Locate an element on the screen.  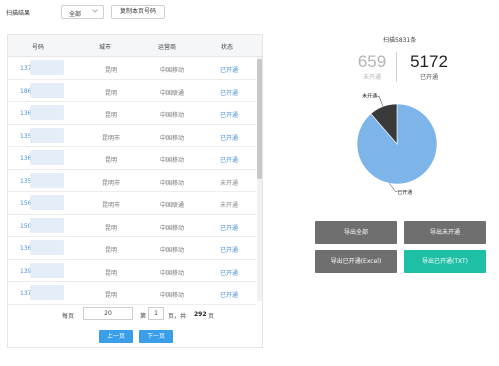
next-page-button: 下一页 is located at coordinates (156, 336).